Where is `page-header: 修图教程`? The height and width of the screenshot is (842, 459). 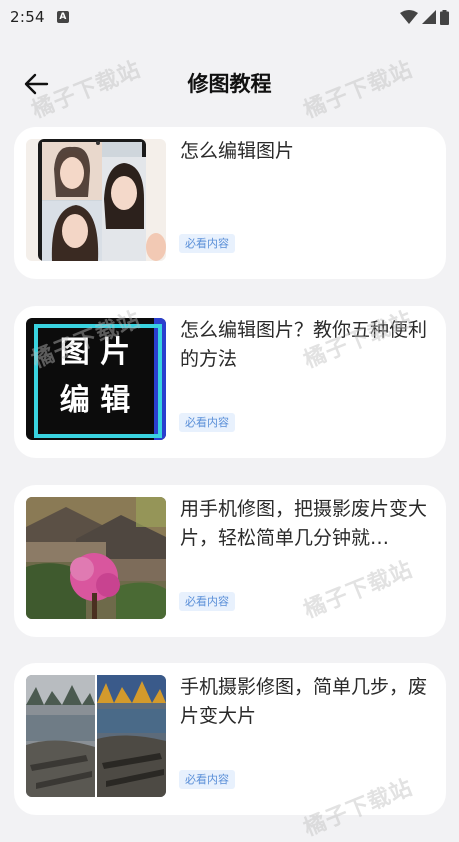 page-header: 修图教程 is located at coordinates (229, 83).